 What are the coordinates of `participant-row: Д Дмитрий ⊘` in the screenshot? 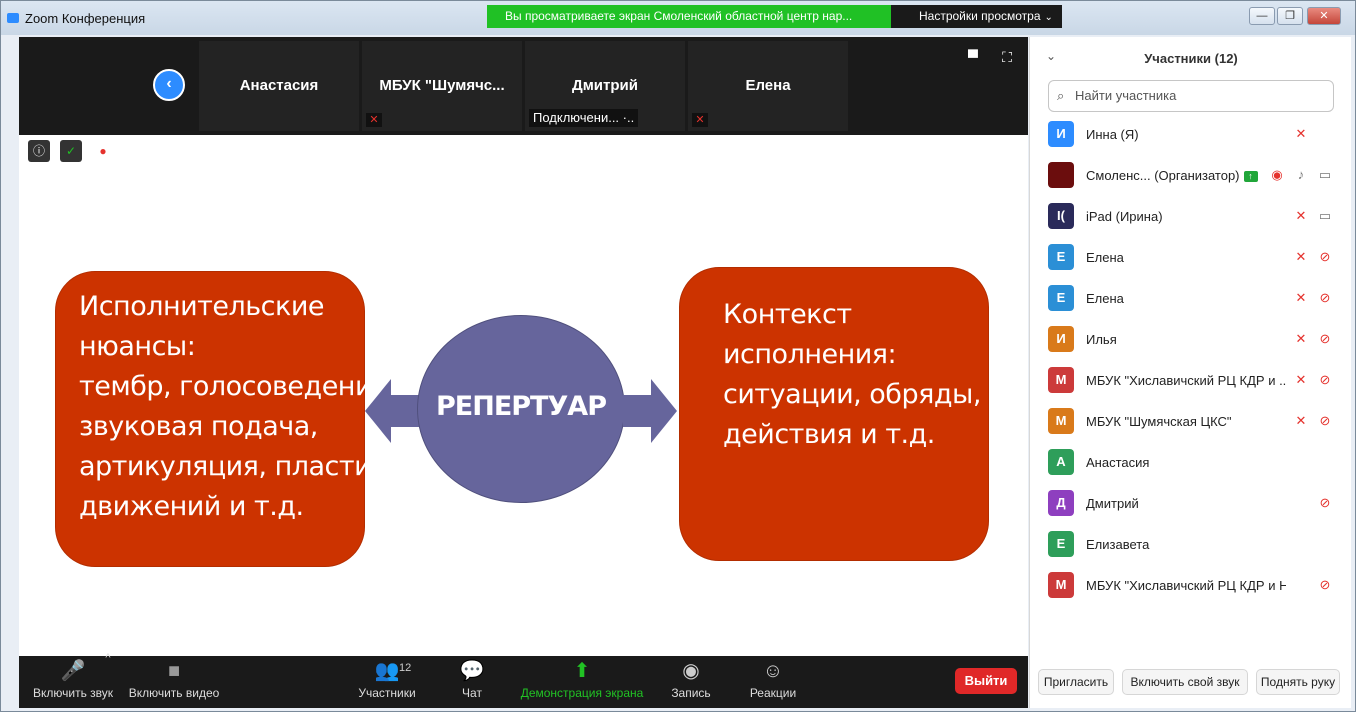 It's located at (1191, 506).